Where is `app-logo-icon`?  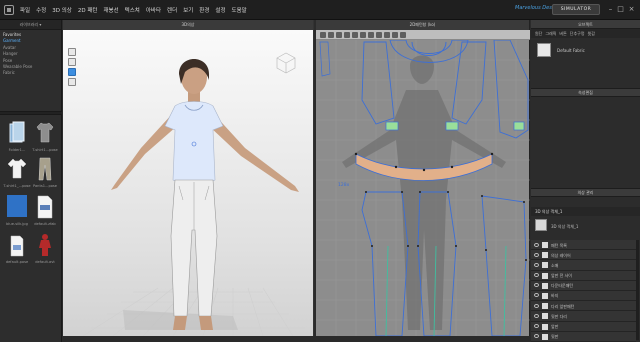
app-logo-icon is located at coordinates (9, 10).